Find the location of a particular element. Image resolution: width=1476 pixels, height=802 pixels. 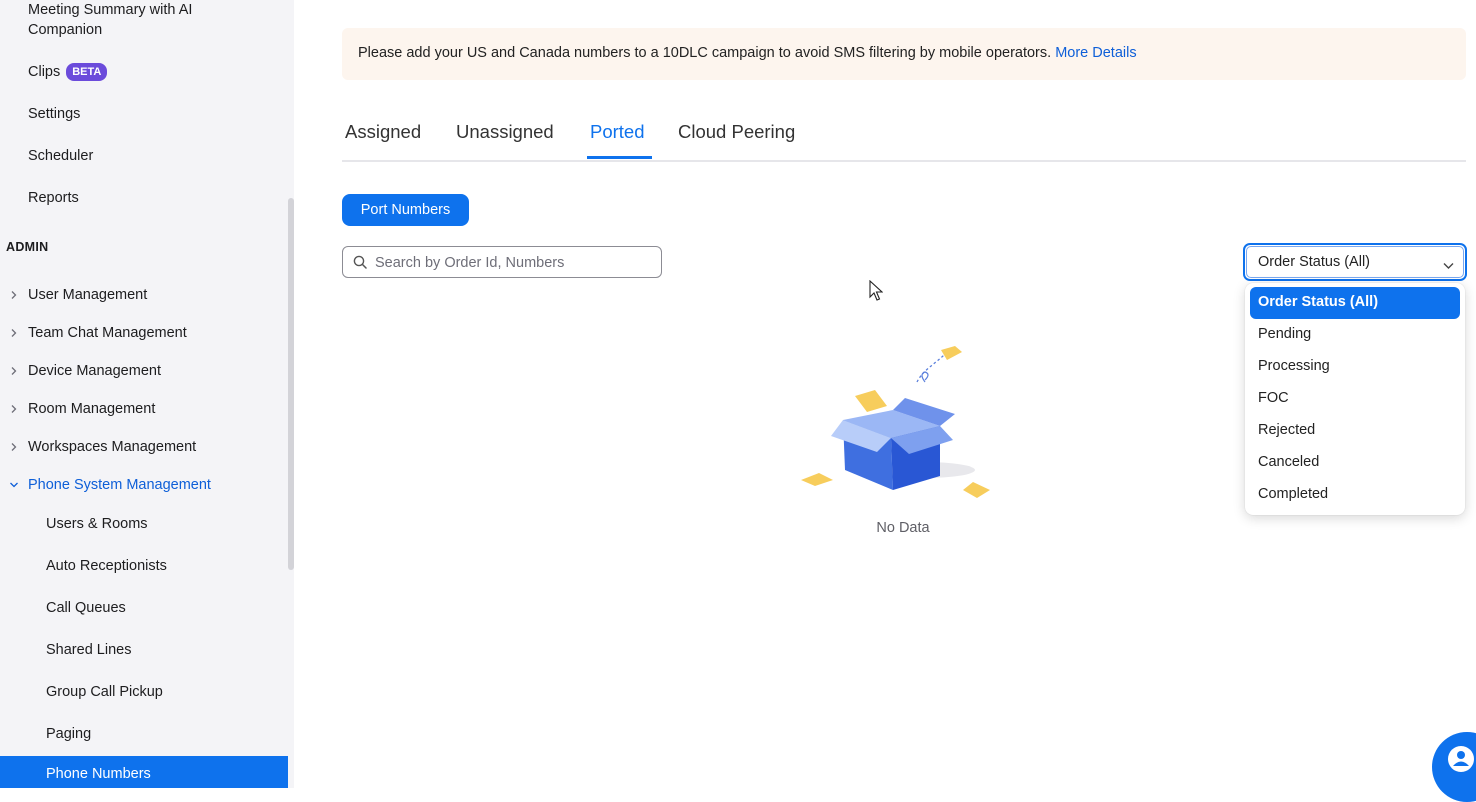

tab-ported: Ported is located at coordinates (617, 132).